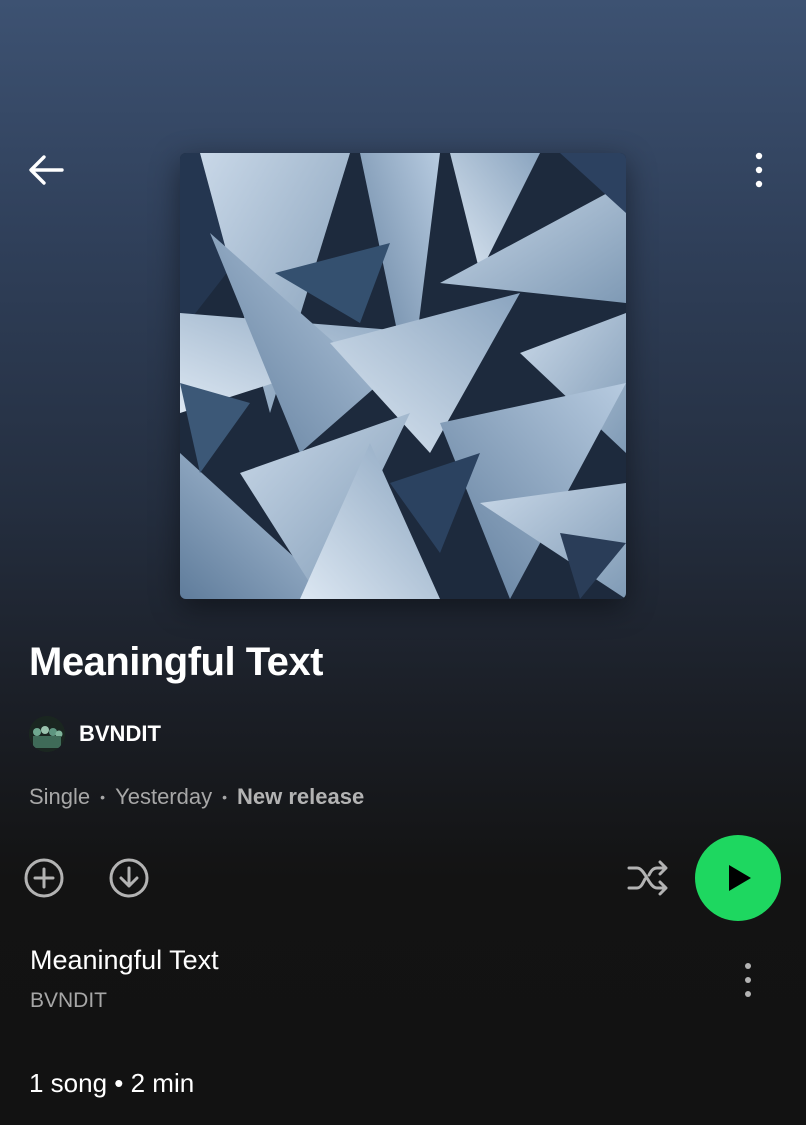 Image resolution: width=806 pixels, height=1125 pixels. I want to click on track-artist: BVNDIT, so click(69, 1000).